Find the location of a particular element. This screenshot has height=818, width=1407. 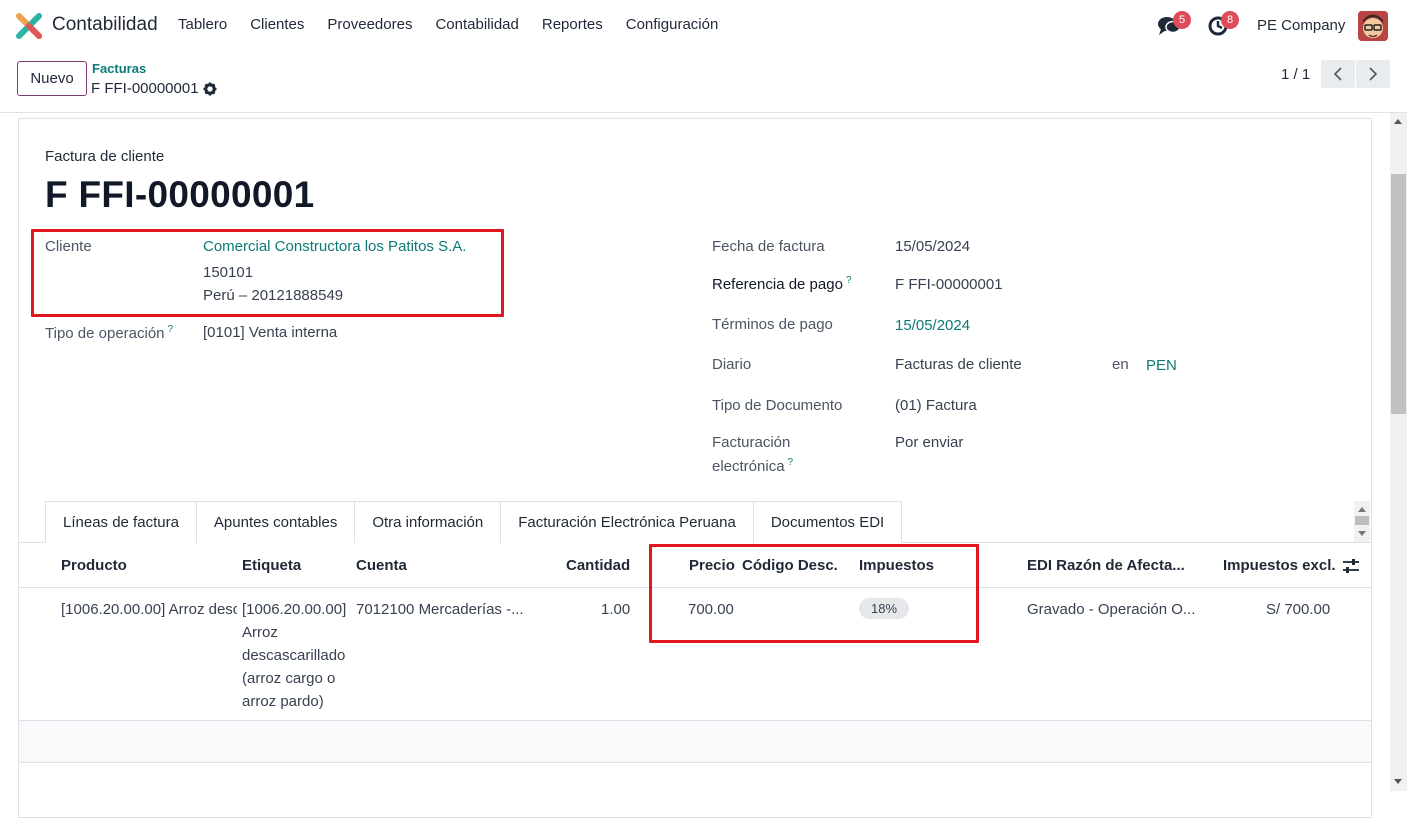

pager-value: 1 / 1 is located at coordinates (1295, 74).